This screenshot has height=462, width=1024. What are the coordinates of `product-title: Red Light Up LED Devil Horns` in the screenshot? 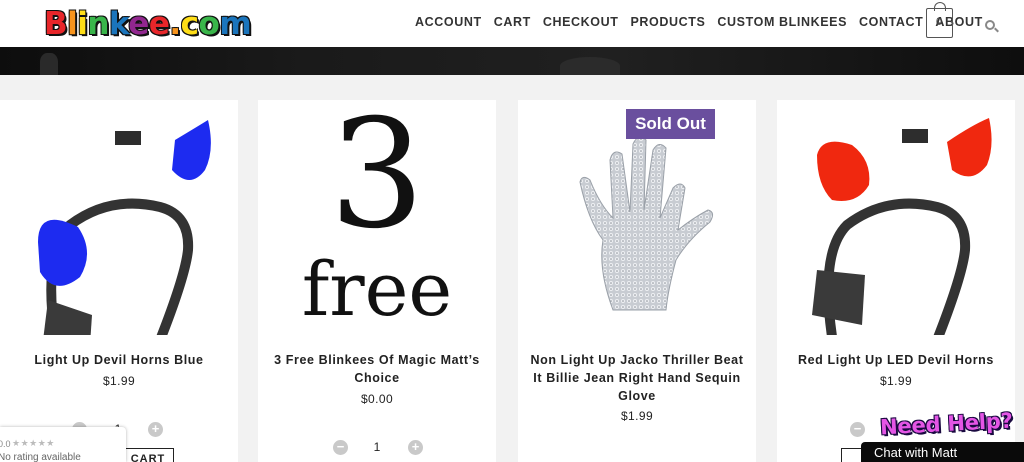 It's located at (896, 360).